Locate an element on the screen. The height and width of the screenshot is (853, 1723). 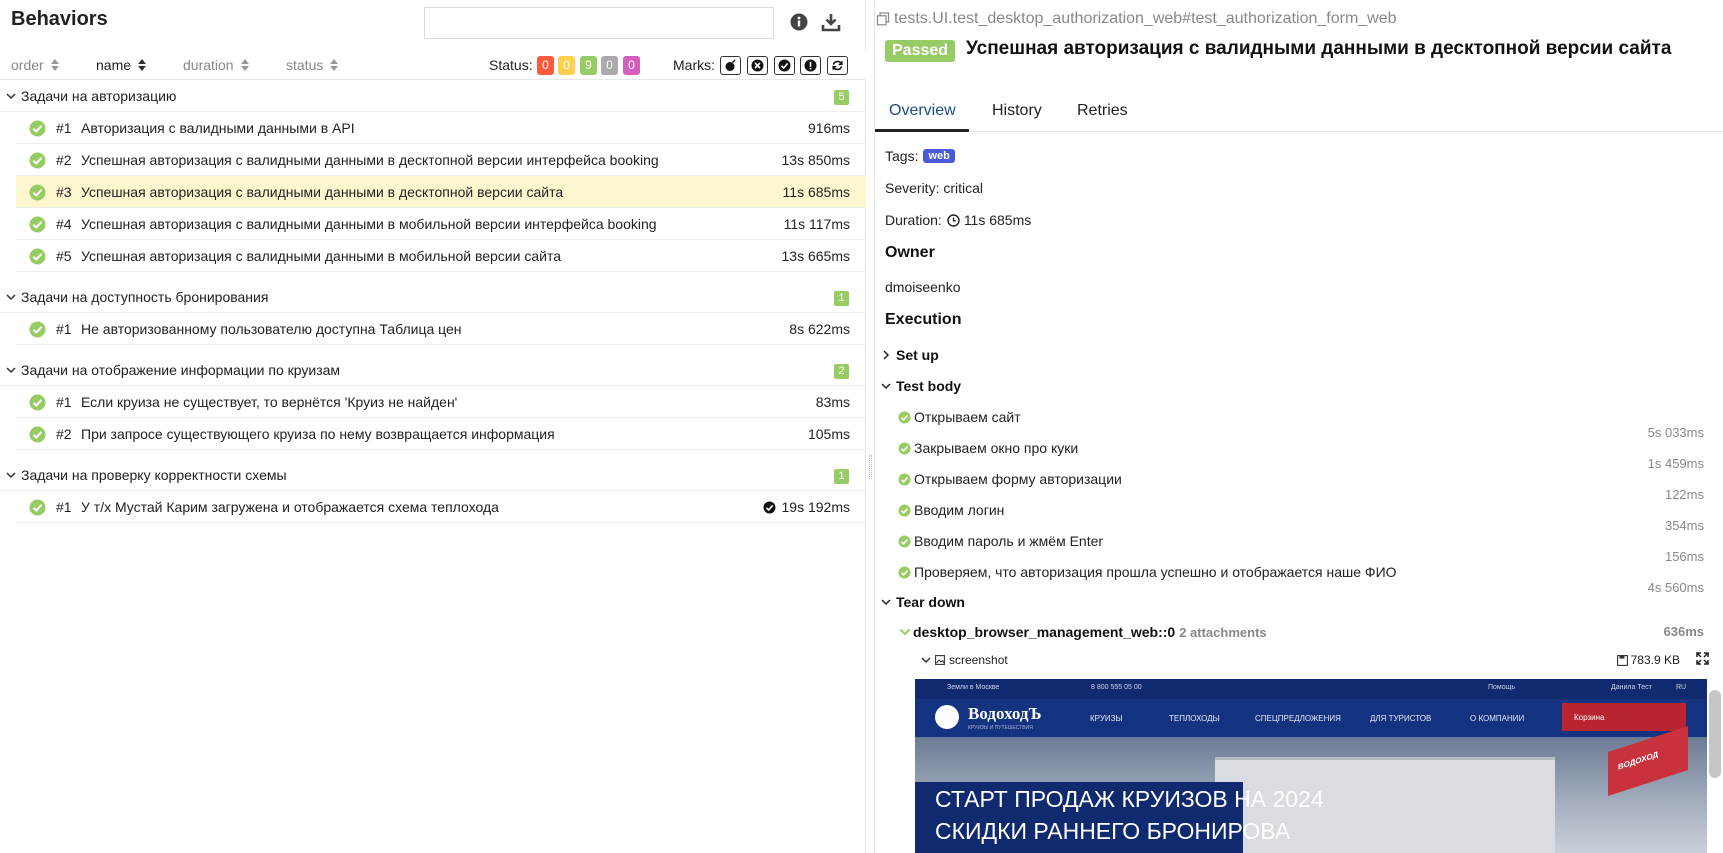
status-unknown-count: 0 is located at coordinates (631, 65).